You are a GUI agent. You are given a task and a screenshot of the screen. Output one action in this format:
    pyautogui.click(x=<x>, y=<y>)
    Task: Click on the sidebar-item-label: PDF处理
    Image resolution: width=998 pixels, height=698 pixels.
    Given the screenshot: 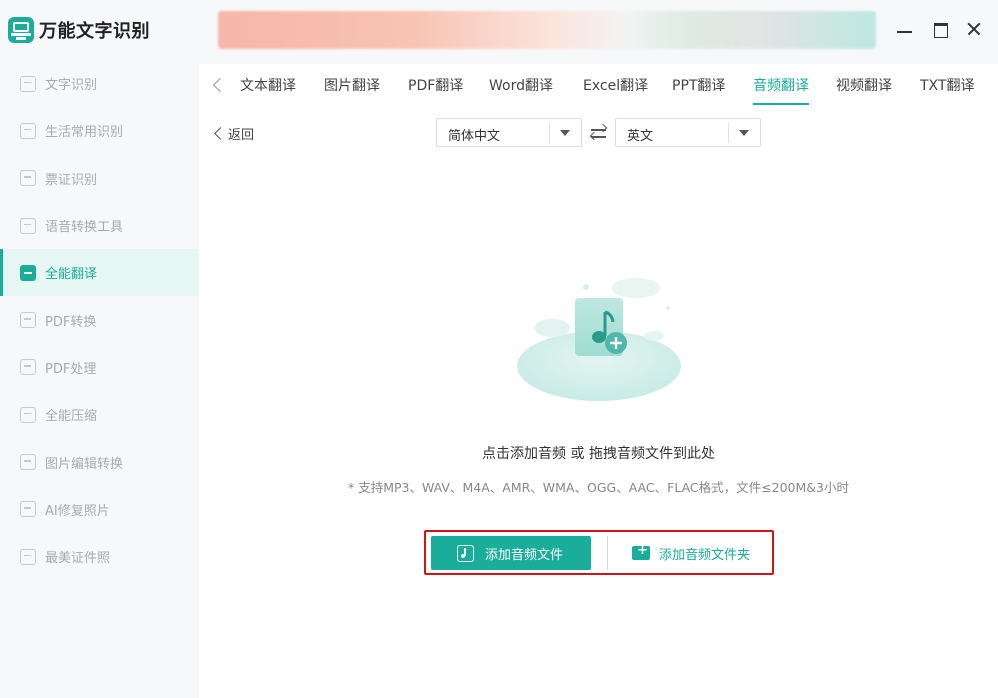 What is the action you would take?
    pyautogui.click(x=71, y=369)
    